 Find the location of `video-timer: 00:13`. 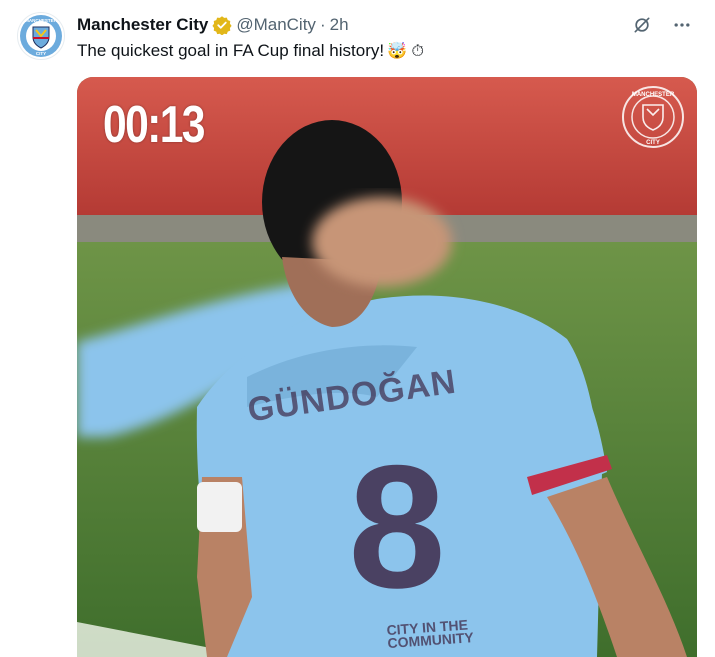

video-timer: 00:13 is located at coordinates (154, 125).